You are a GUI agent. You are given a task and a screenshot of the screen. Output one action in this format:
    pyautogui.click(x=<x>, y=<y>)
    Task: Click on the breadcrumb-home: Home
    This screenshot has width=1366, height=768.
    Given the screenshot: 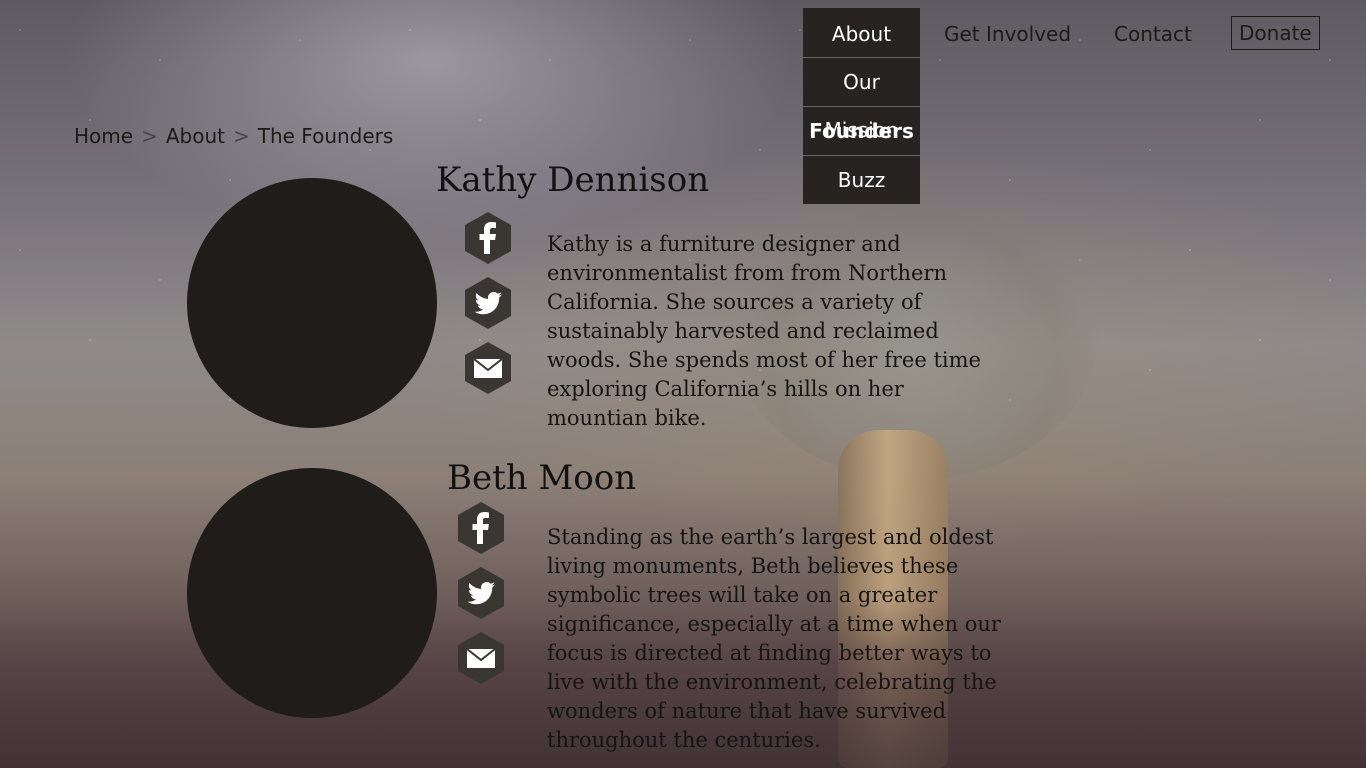 What is the action you would take?
    pyautogui.click(x=103, y=136)
    